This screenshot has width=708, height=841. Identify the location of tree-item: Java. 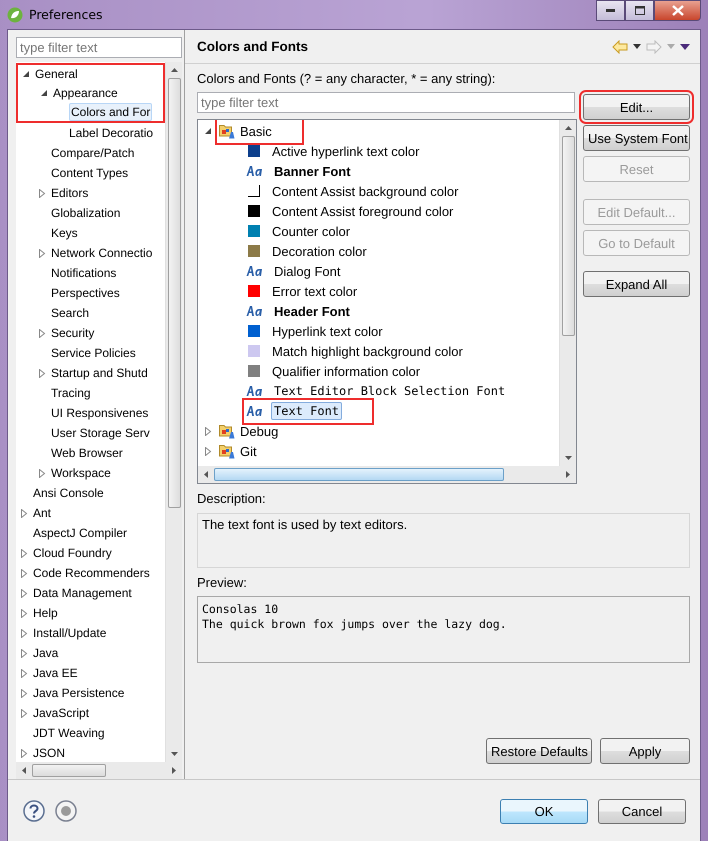
(45, 653).